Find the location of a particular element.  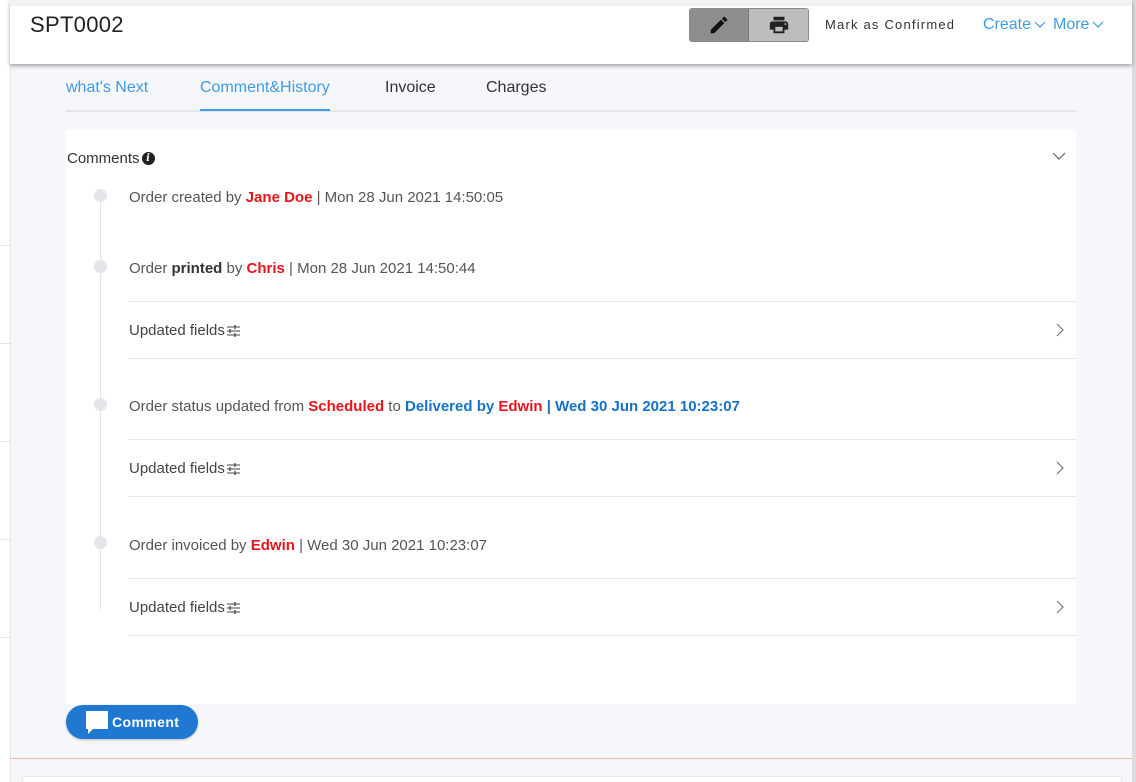

tab-whats-next: what's Next is located at coordinates (107, 94).